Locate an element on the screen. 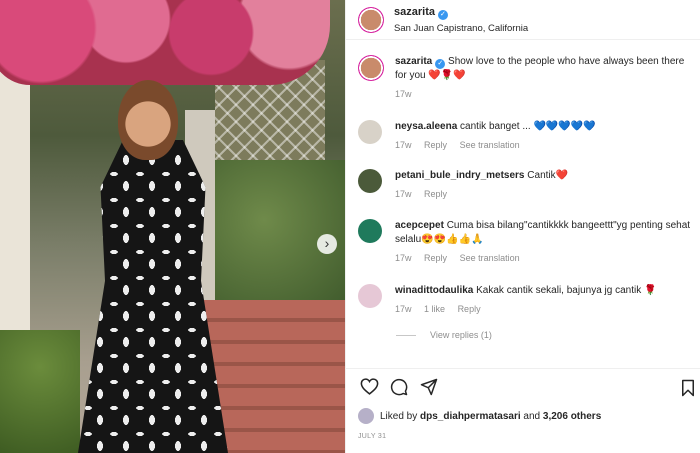 This screenshot has height=453, width=700. comment-username: petani_bule_indry_metsers is located at coordinates (460, 175).